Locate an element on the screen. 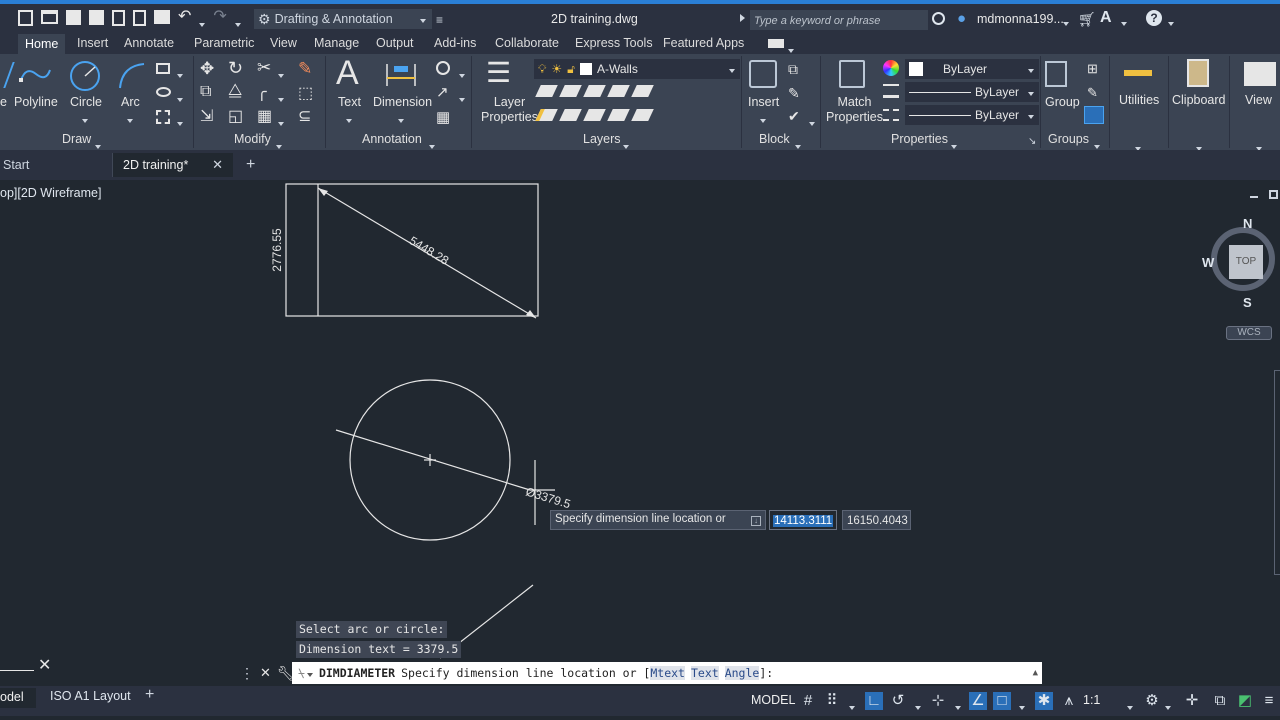  polar-dropdown-icon is located at coordinates (918, 706).